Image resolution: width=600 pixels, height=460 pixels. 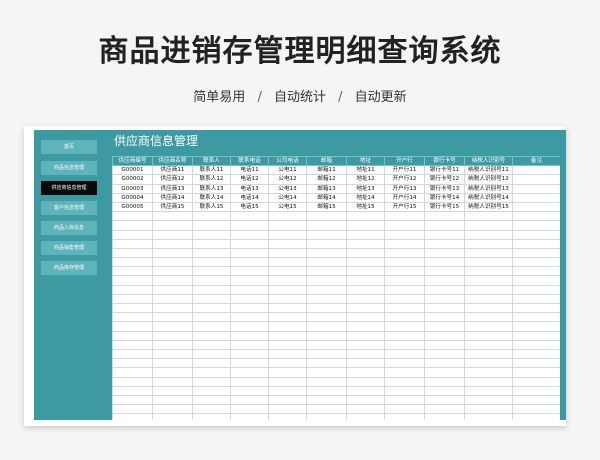 What do you see at coordinates (326, 197) in the screenshot?
I see `table-cell: 邮箱14` at bounding box center [326, 197].